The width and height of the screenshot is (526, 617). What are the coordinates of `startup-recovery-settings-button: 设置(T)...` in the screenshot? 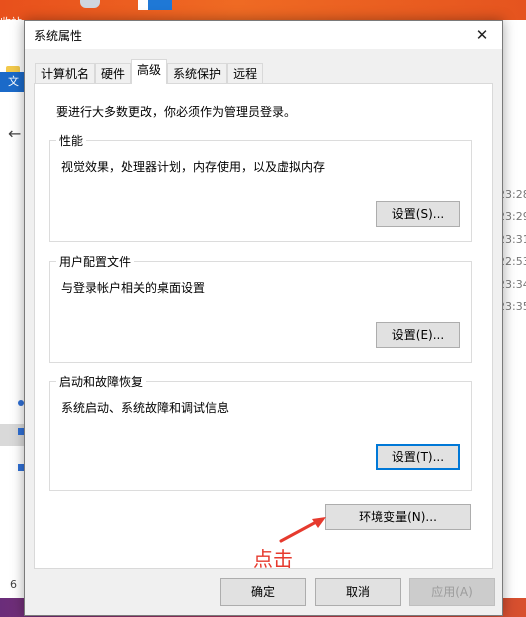 It's located at (418, 457).